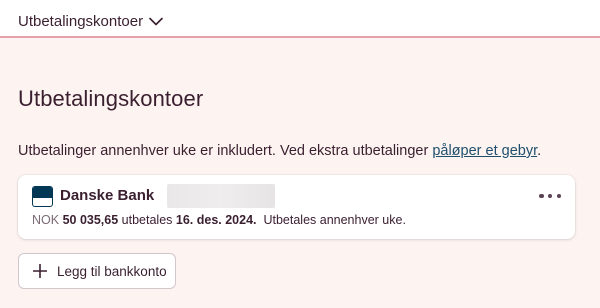  I want to click on payout-info-end: ., so click(539, 151).